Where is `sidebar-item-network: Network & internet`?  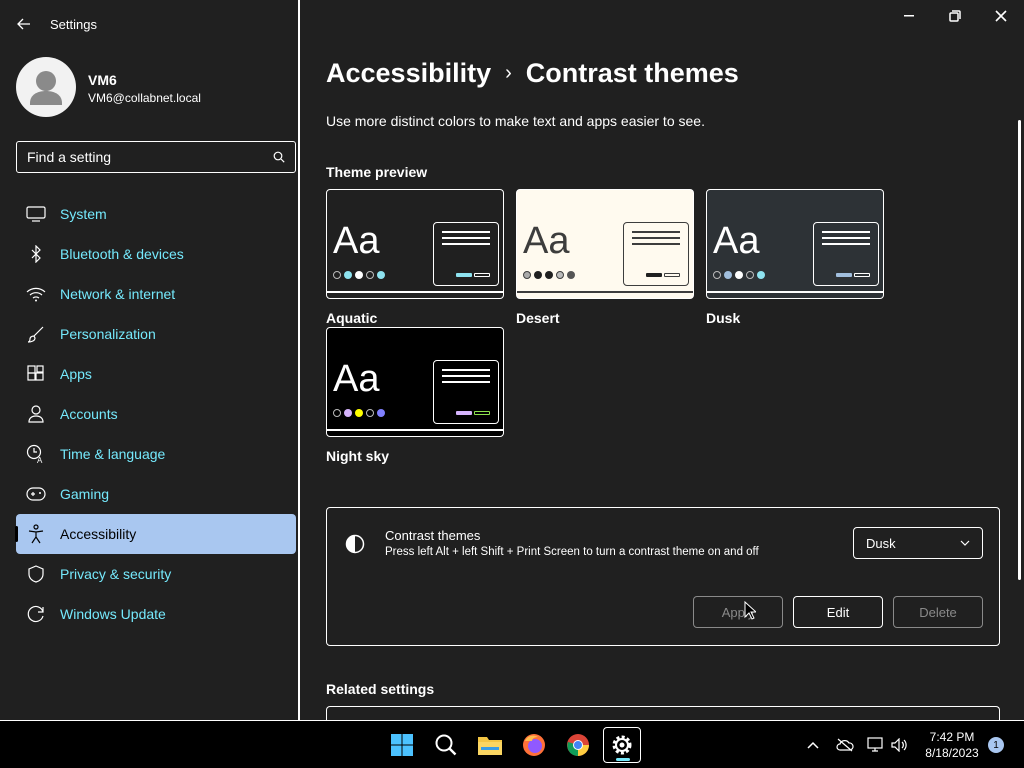
sidebar-item-network: Network & internet is located at coordinates (156, 294).